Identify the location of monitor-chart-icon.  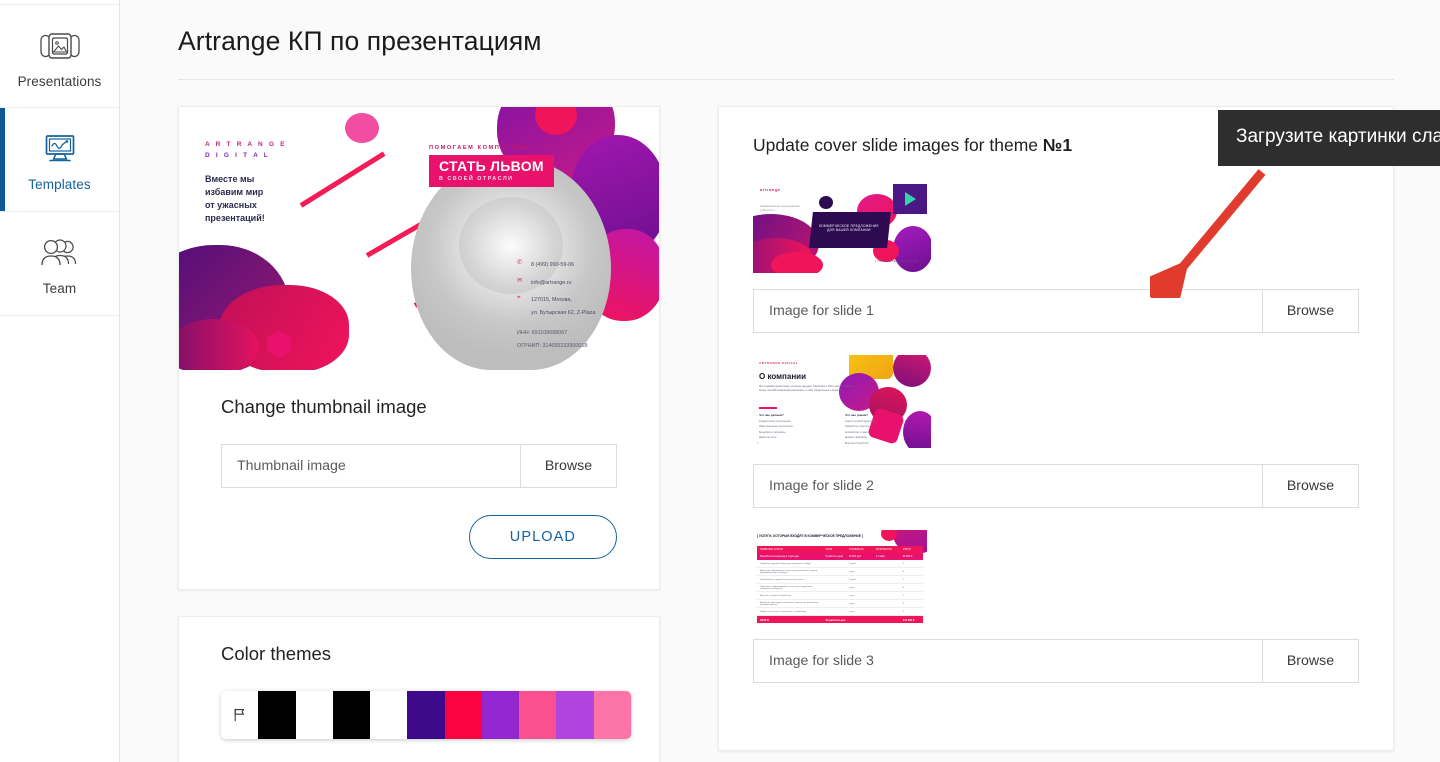
(60, 149).